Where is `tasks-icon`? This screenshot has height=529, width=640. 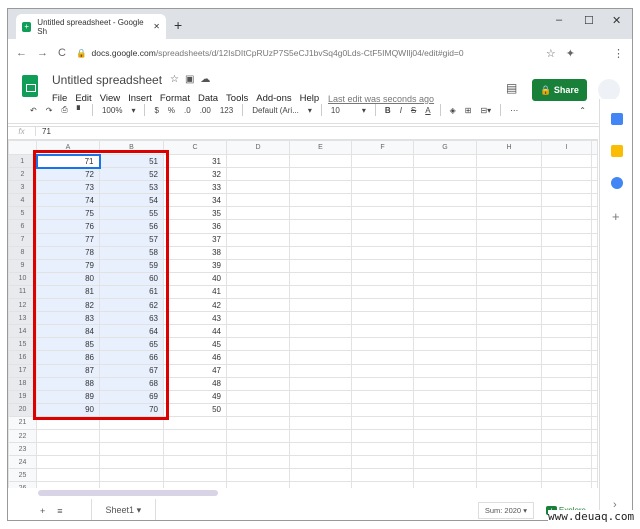 tasks-icon is located at coordinates (617, 183).